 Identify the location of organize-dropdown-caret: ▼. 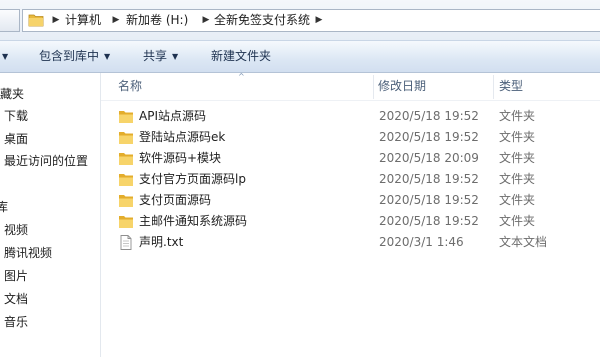
(4, 56).